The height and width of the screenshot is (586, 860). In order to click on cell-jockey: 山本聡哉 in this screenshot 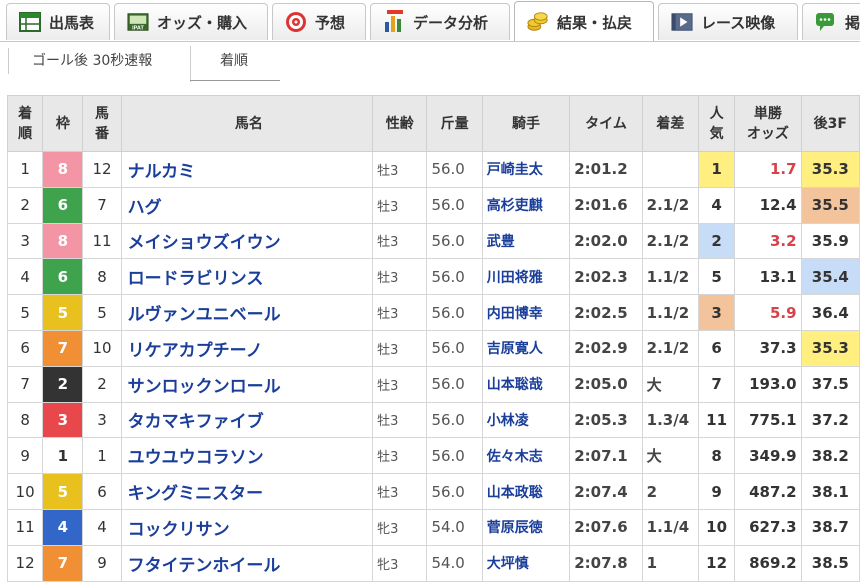, I will do `click(526, 384)`.